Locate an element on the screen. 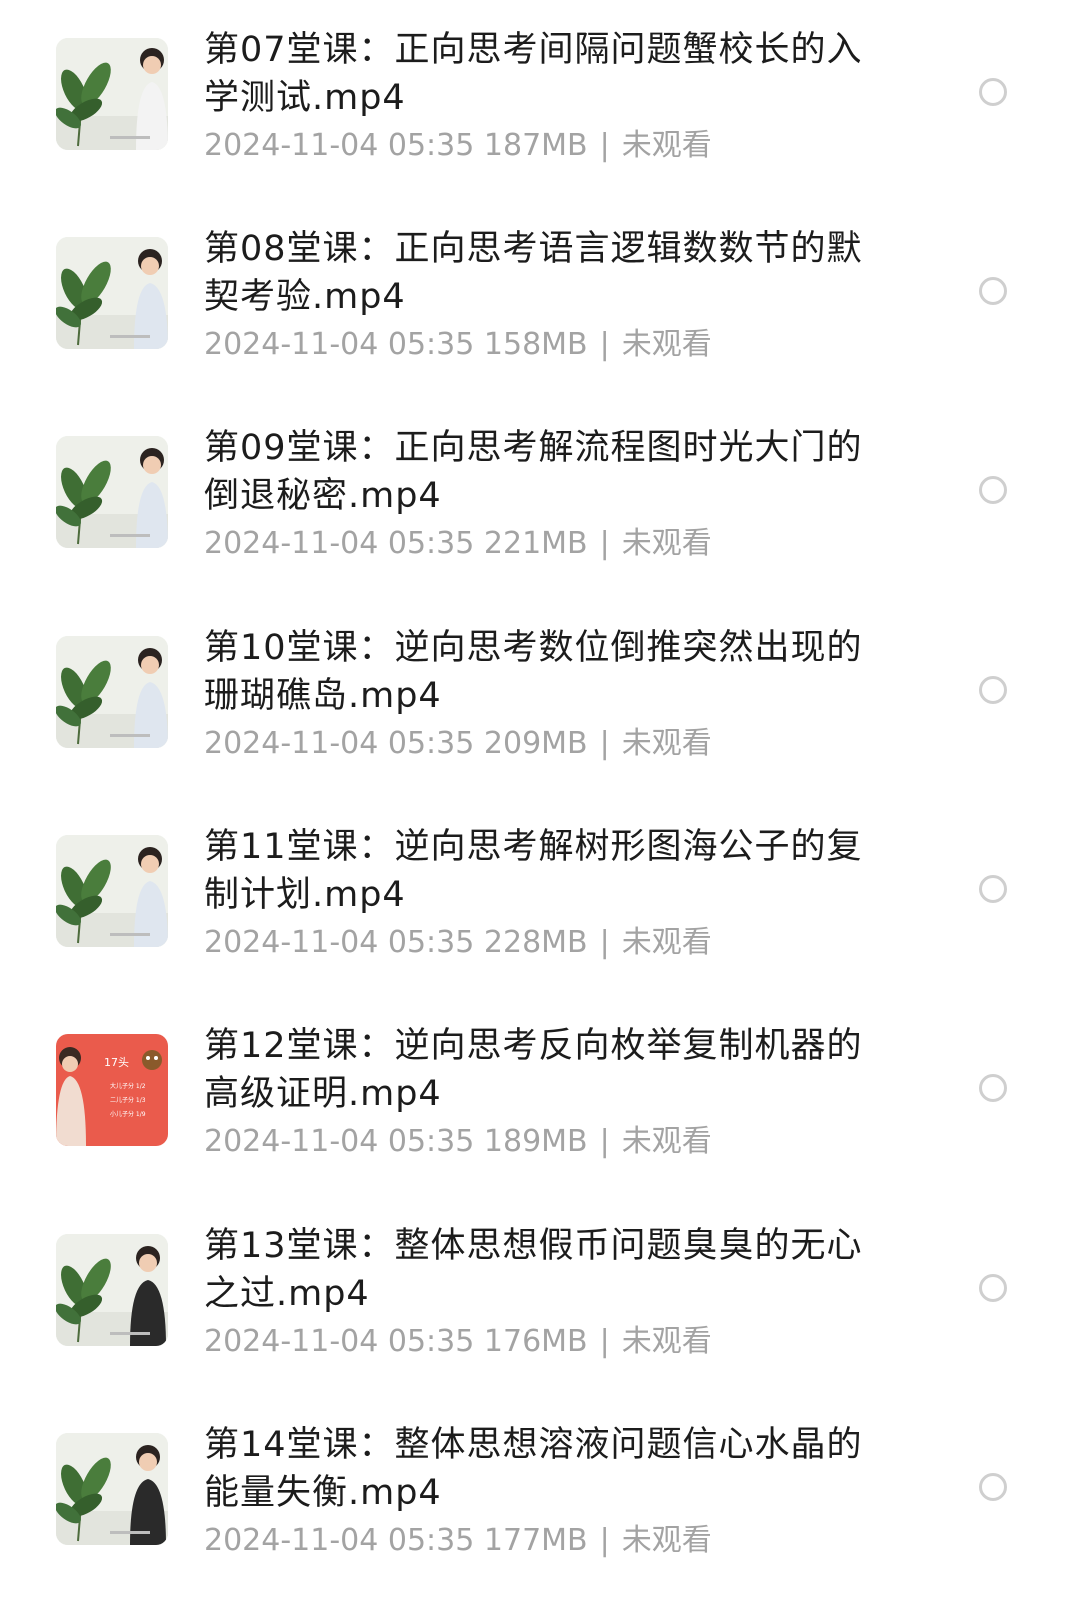 The height and width of the screenshot is (1612, 1080). thumb-slide-line: 大儿子分 1/2 is located at coordinates (128, 1086).